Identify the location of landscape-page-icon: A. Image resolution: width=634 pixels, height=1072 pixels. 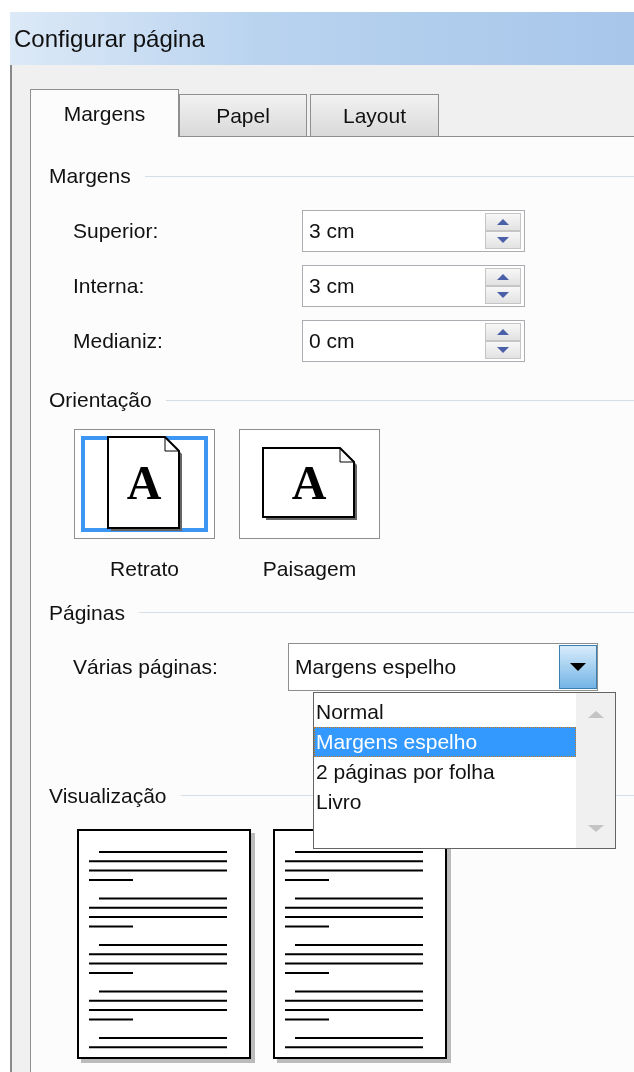
(309, 484).